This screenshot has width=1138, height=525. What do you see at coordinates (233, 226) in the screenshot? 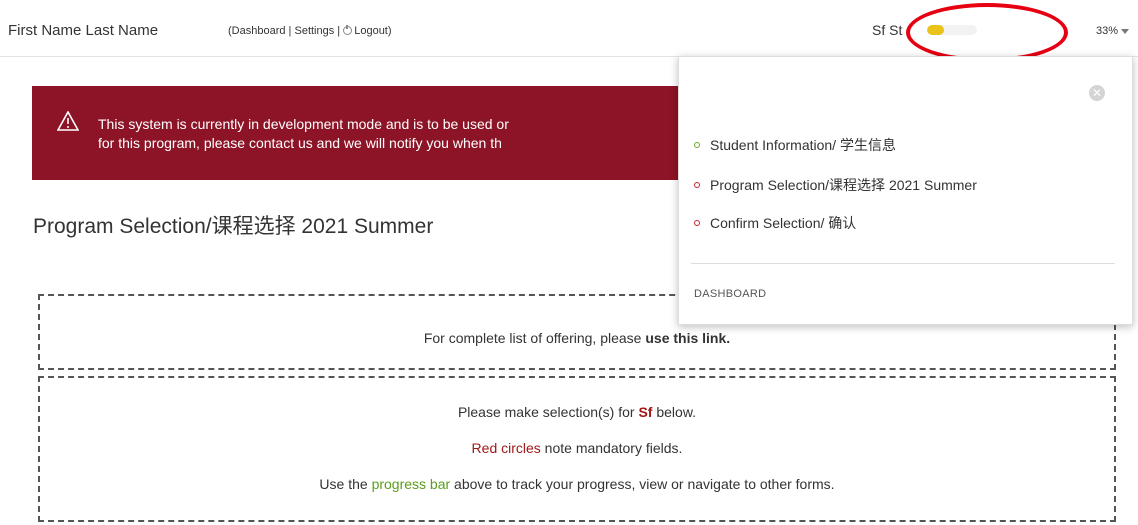
I see `page-title: Program Selection/课程选择 2021 Summer` at bounding box center [233, 226].